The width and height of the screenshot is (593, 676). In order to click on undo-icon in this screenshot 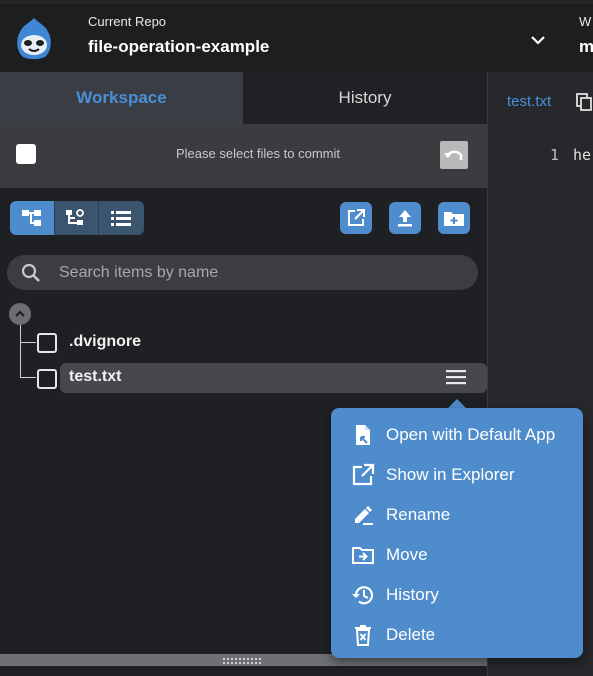, I will do `click(453, 155)`.